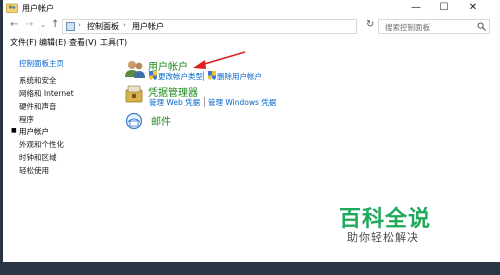 This screenshot has width=500, height=275. I want to click on sidebar-item-programs: 程序, so click(26, 119).